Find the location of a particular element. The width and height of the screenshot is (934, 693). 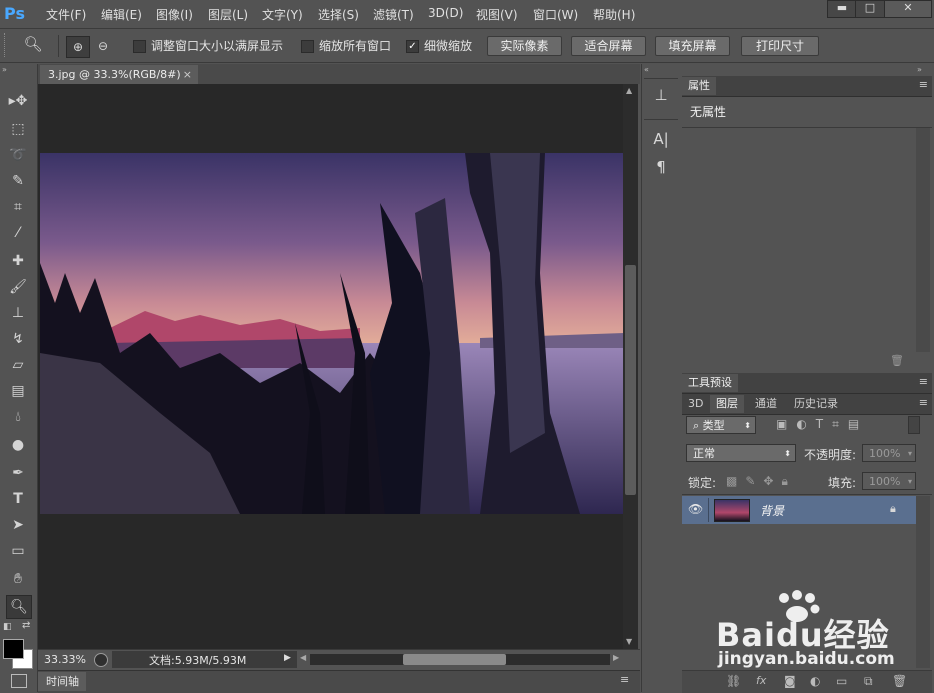

scroll-up-icon: ▲ is located at coordinates (629, 90).